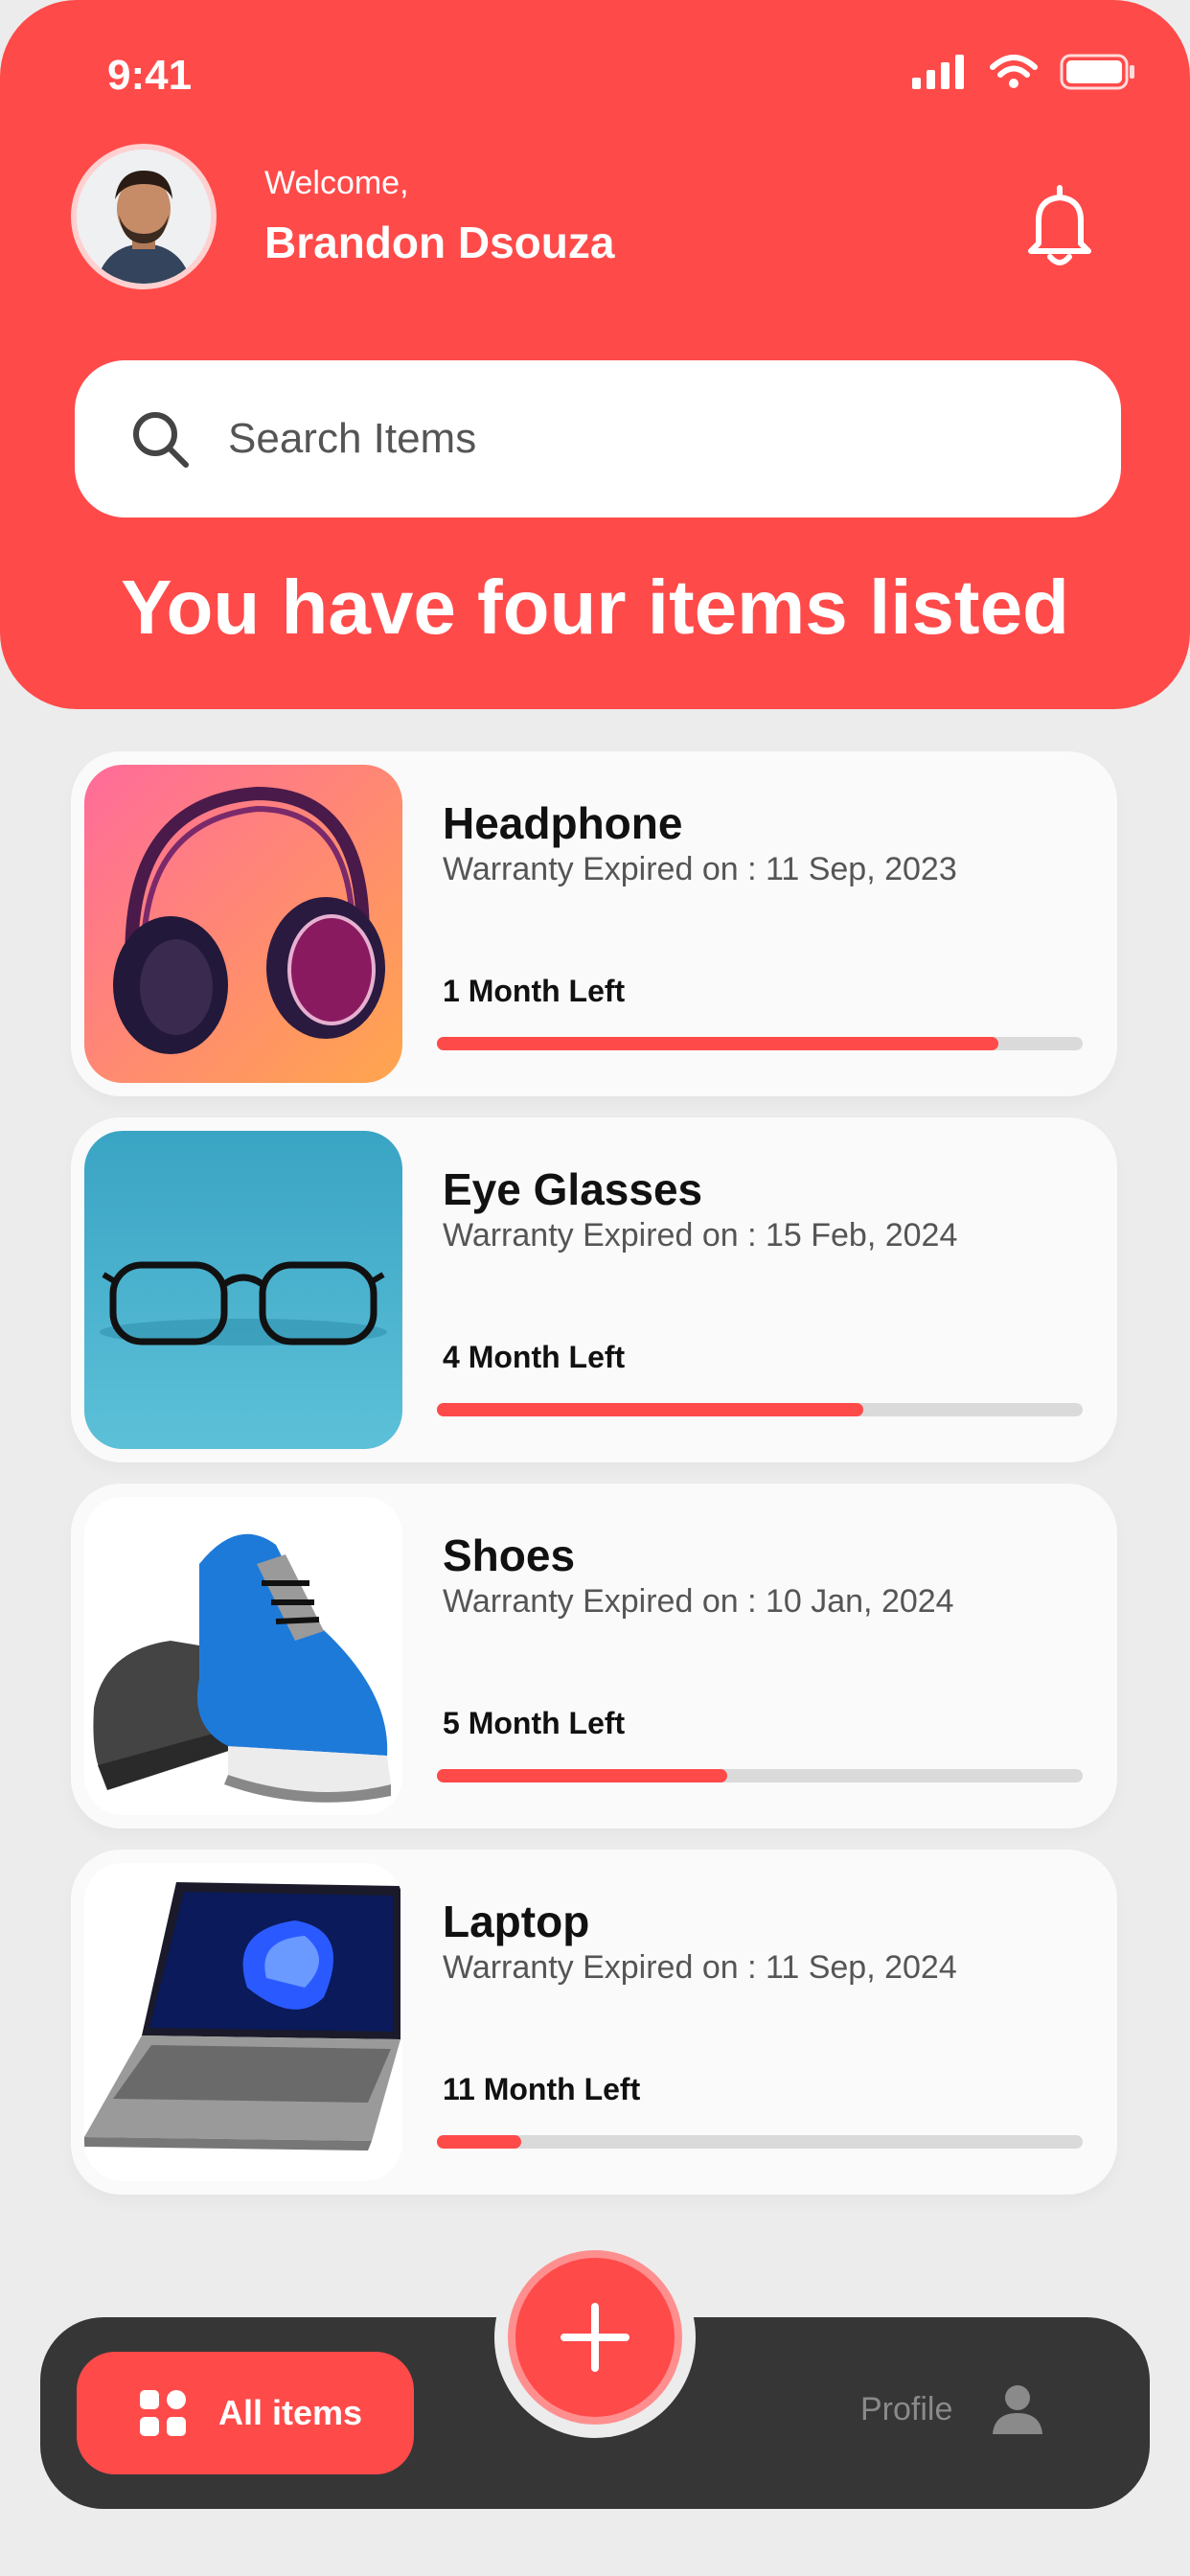 The width and height of the screenshot is (1190, 2576). I want to click on search-placeholder: Search Items, so click(352, 438).